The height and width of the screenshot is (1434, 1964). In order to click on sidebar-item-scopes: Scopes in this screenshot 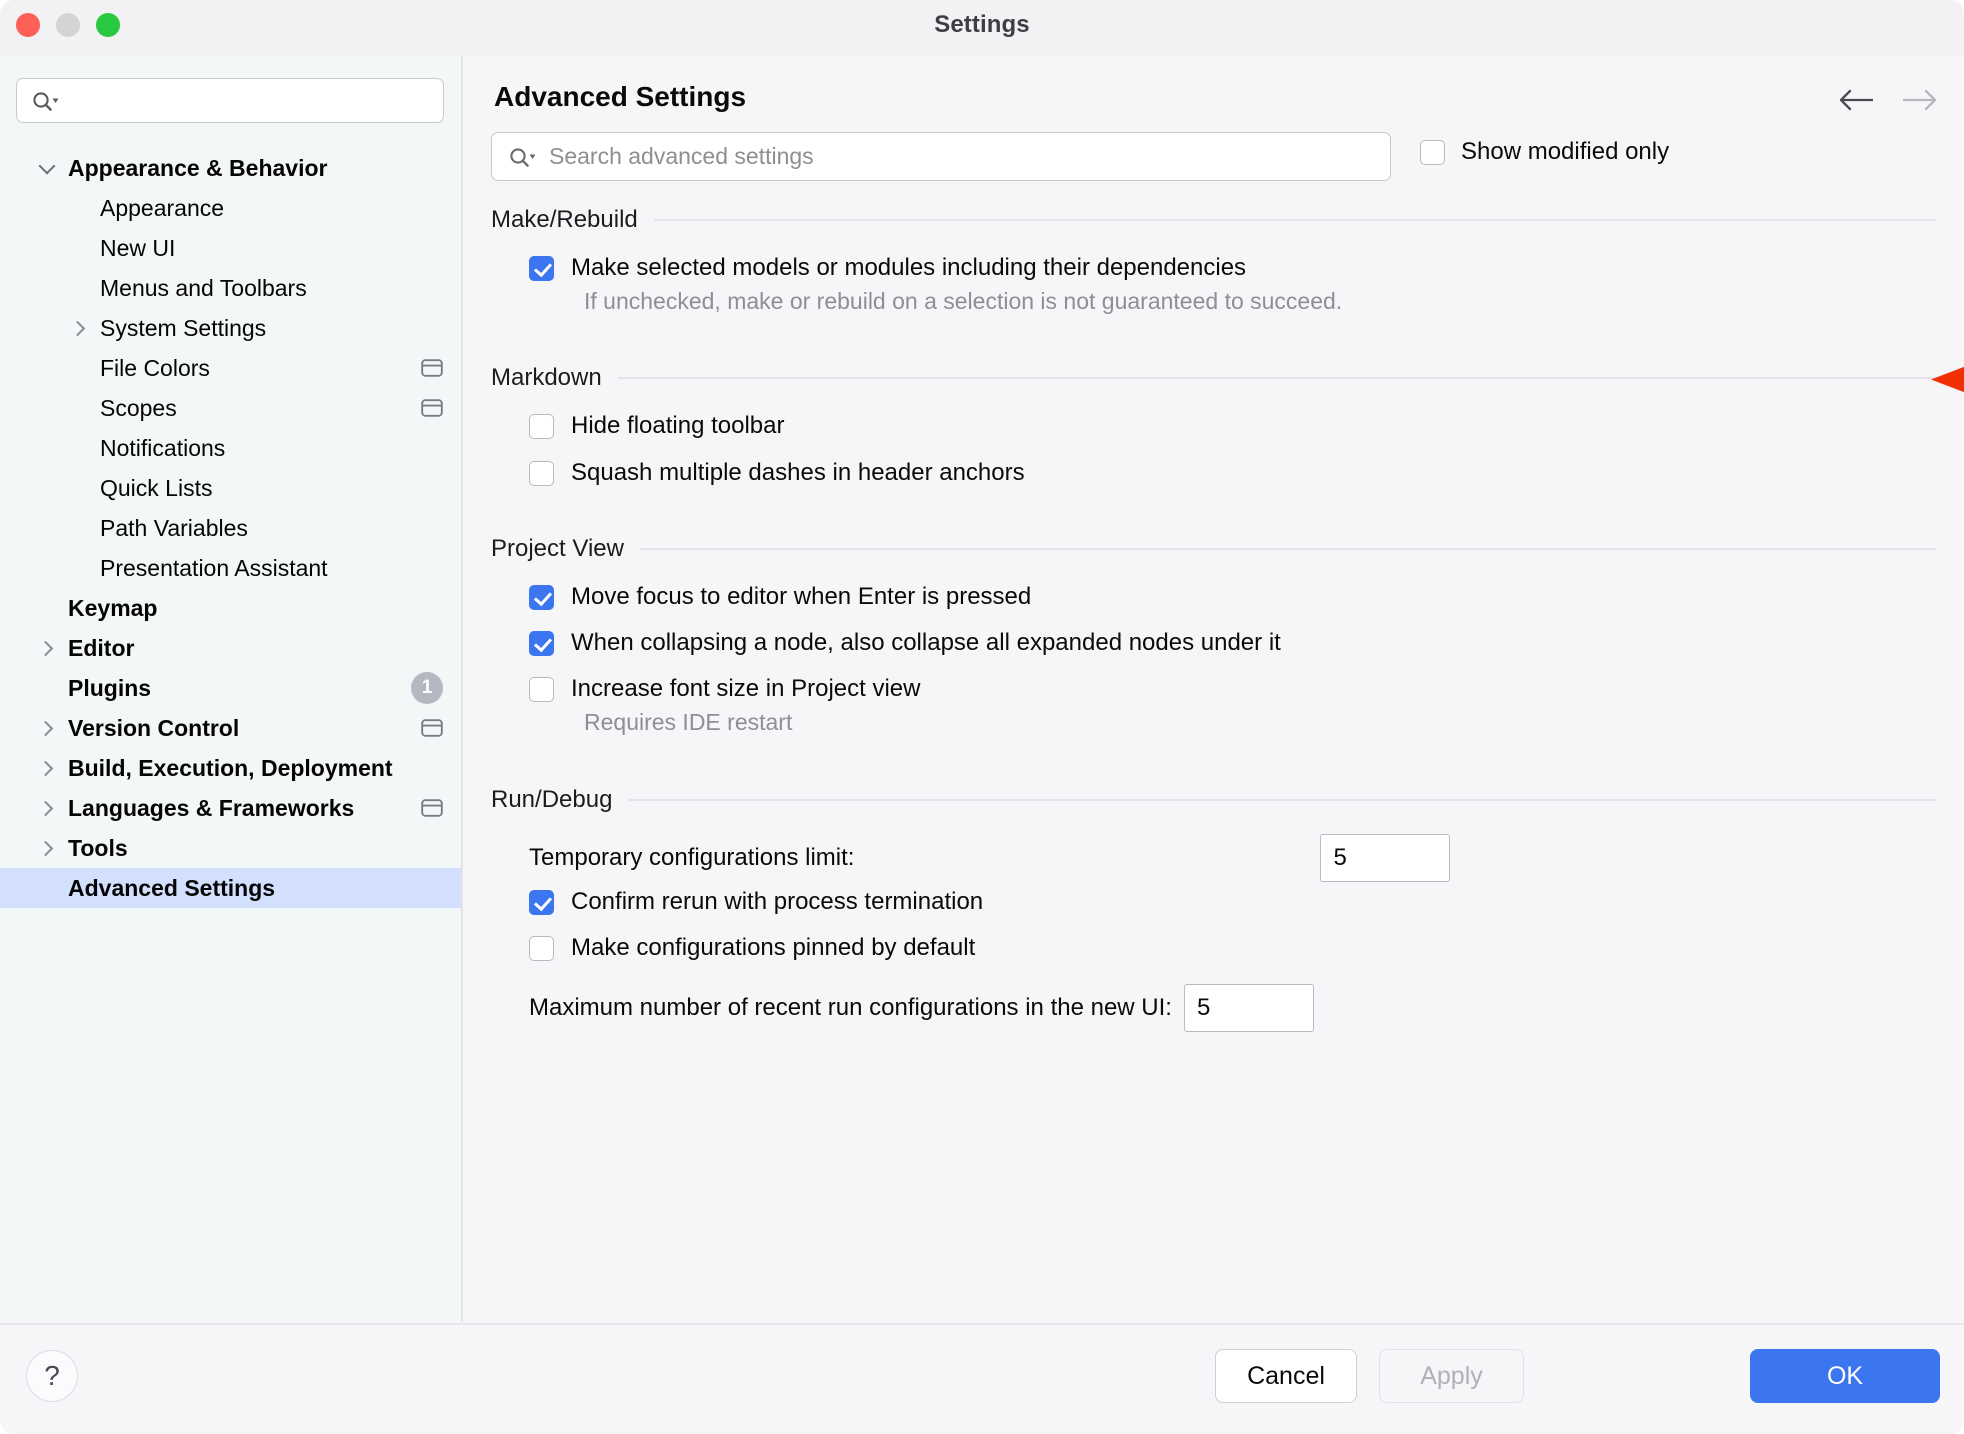, I will do `click(230, 408)`.